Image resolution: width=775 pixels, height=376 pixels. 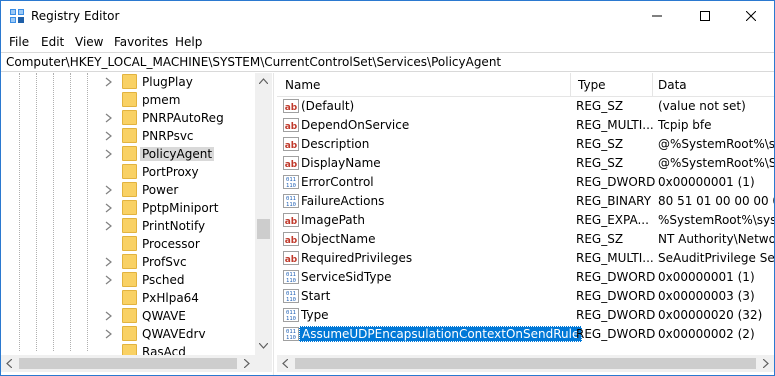 What do you see at coordinates (128, 136) in the screenshot?
I see `tree-item: PNRPsvc` at bounding box center [128, 136].